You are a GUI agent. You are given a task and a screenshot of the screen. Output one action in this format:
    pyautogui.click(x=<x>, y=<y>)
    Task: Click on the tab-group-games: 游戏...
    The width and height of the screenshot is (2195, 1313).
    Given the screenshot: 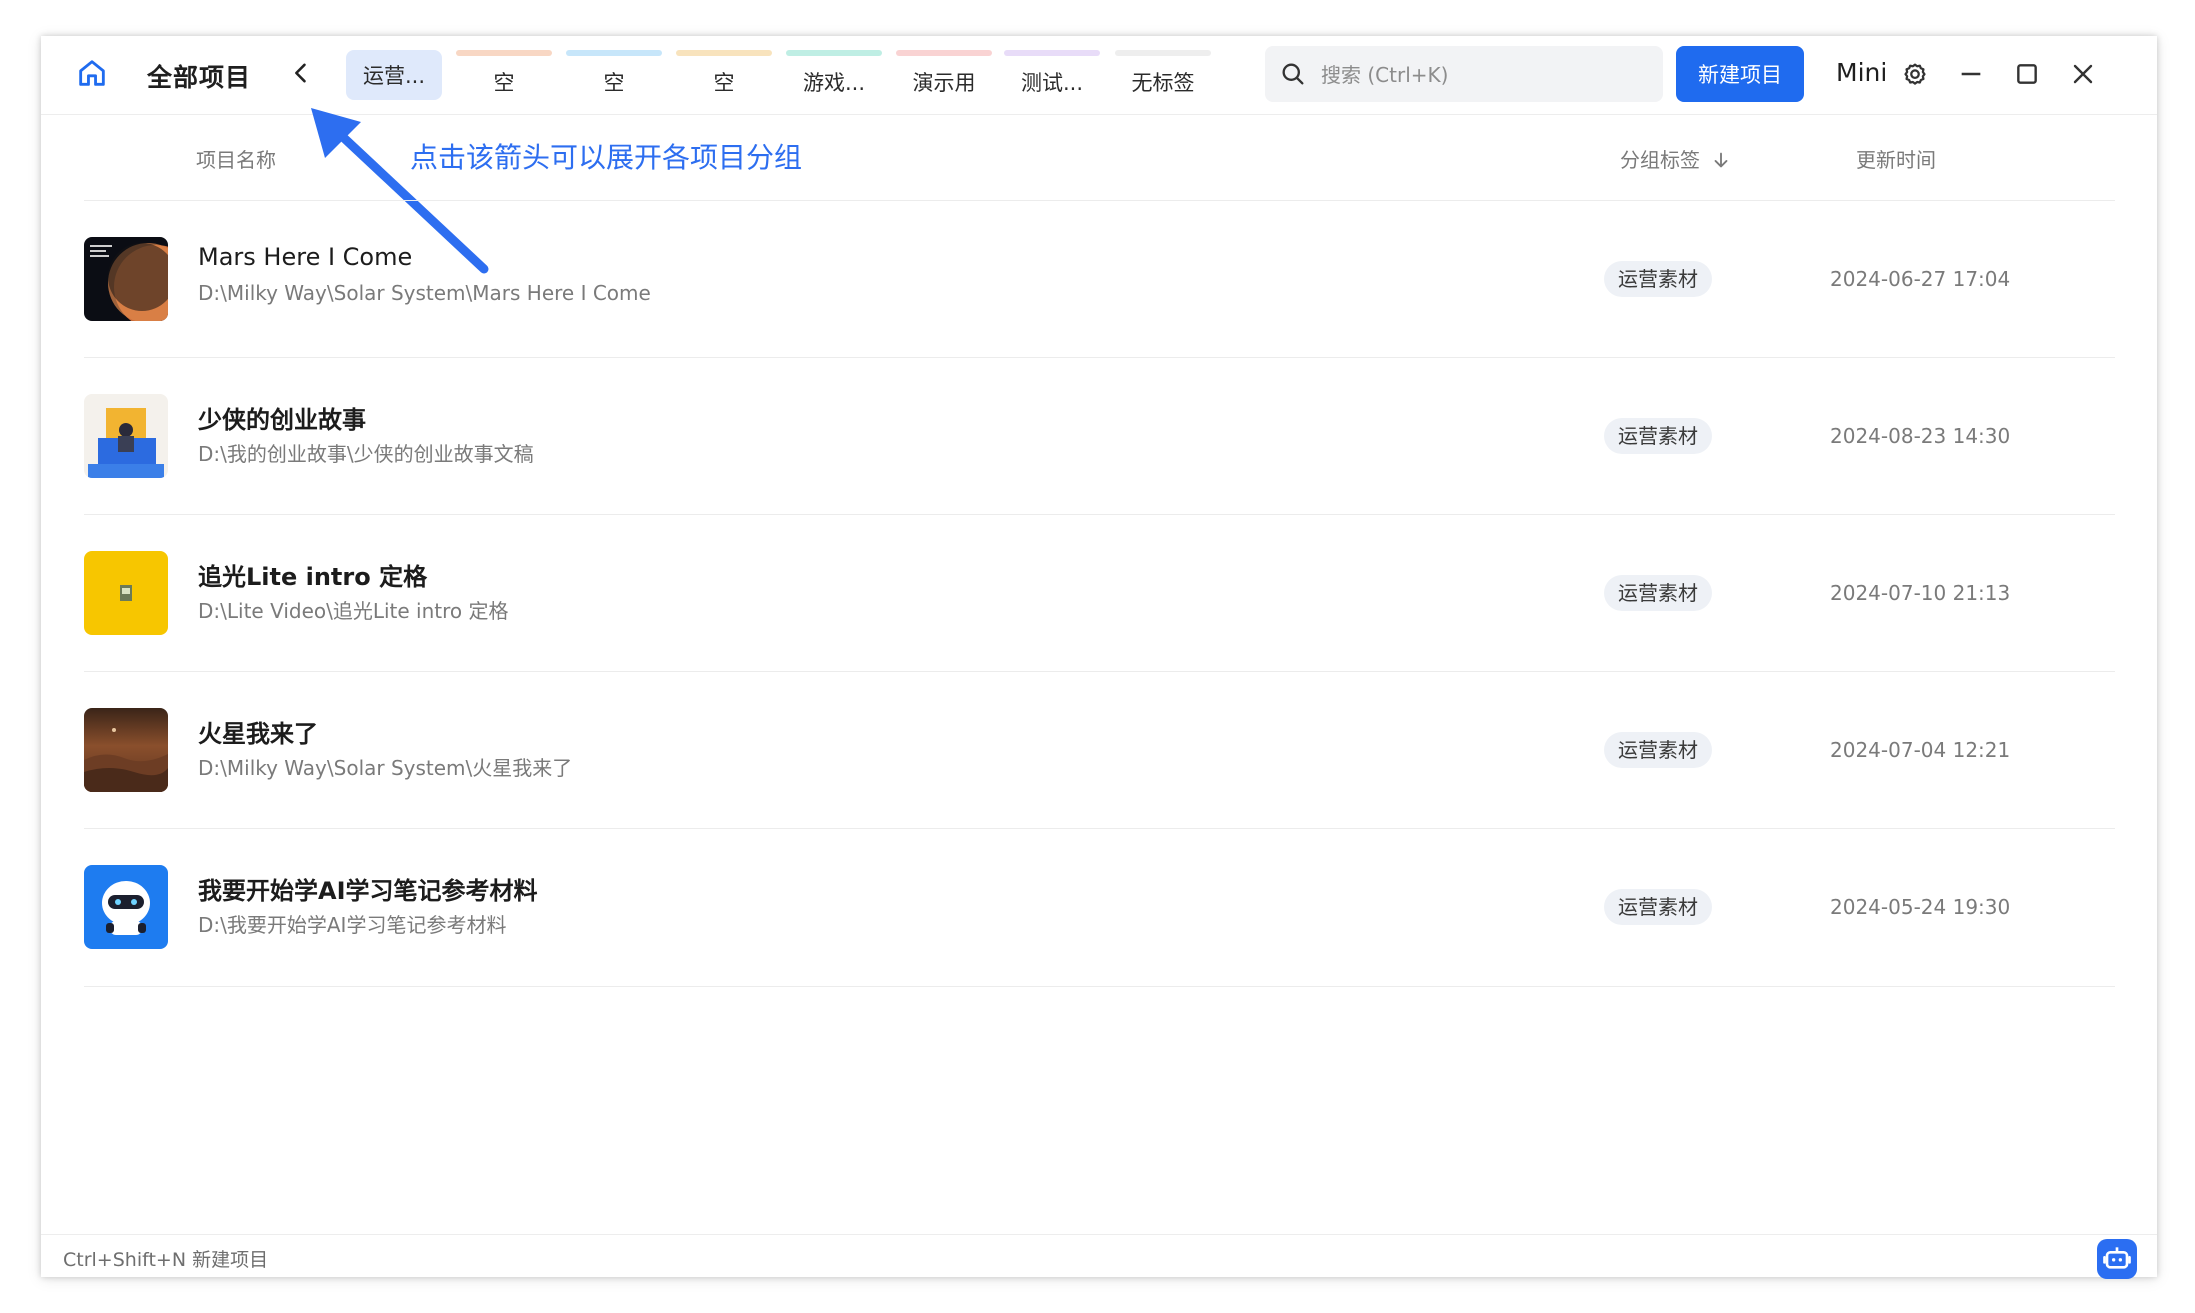 What is the action you would take?
    pyautogui.click(x=834, y=75)
    